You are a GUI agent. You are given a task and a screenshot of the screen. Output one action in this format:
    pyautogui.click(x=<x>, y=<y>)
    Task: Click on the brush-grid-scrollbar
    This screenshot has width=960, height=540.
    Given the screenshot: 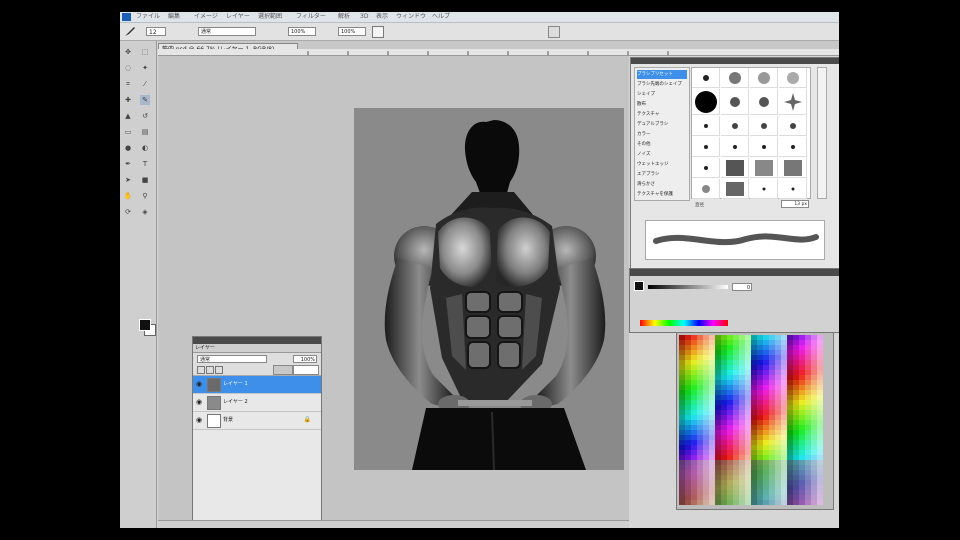 What is the action you would take?
    pyautogui.click(x=822, y=133)
    